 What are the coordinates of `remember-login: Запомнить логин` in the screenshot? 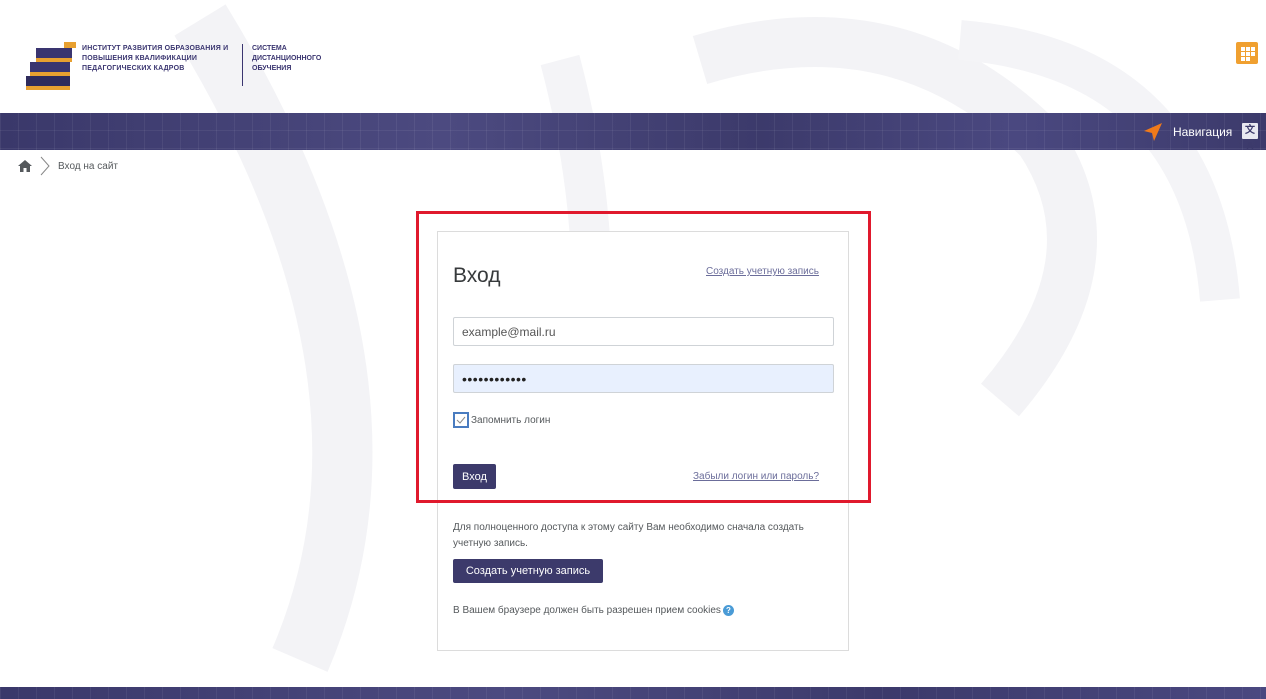 It's located at (501, 420).